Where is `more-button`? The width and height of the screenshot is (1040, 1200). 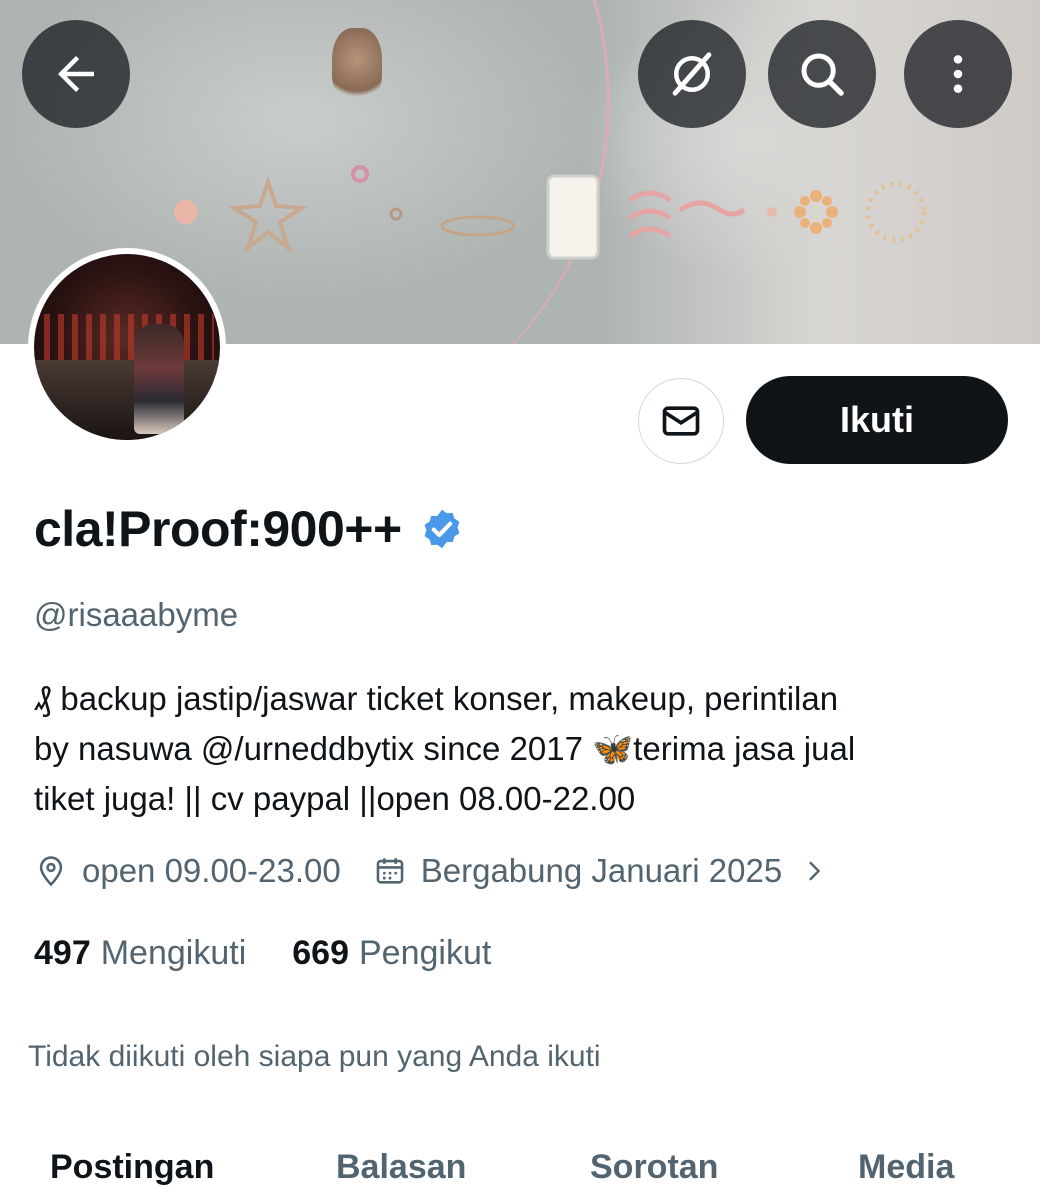
more-button is located at coordinates (958, 74).